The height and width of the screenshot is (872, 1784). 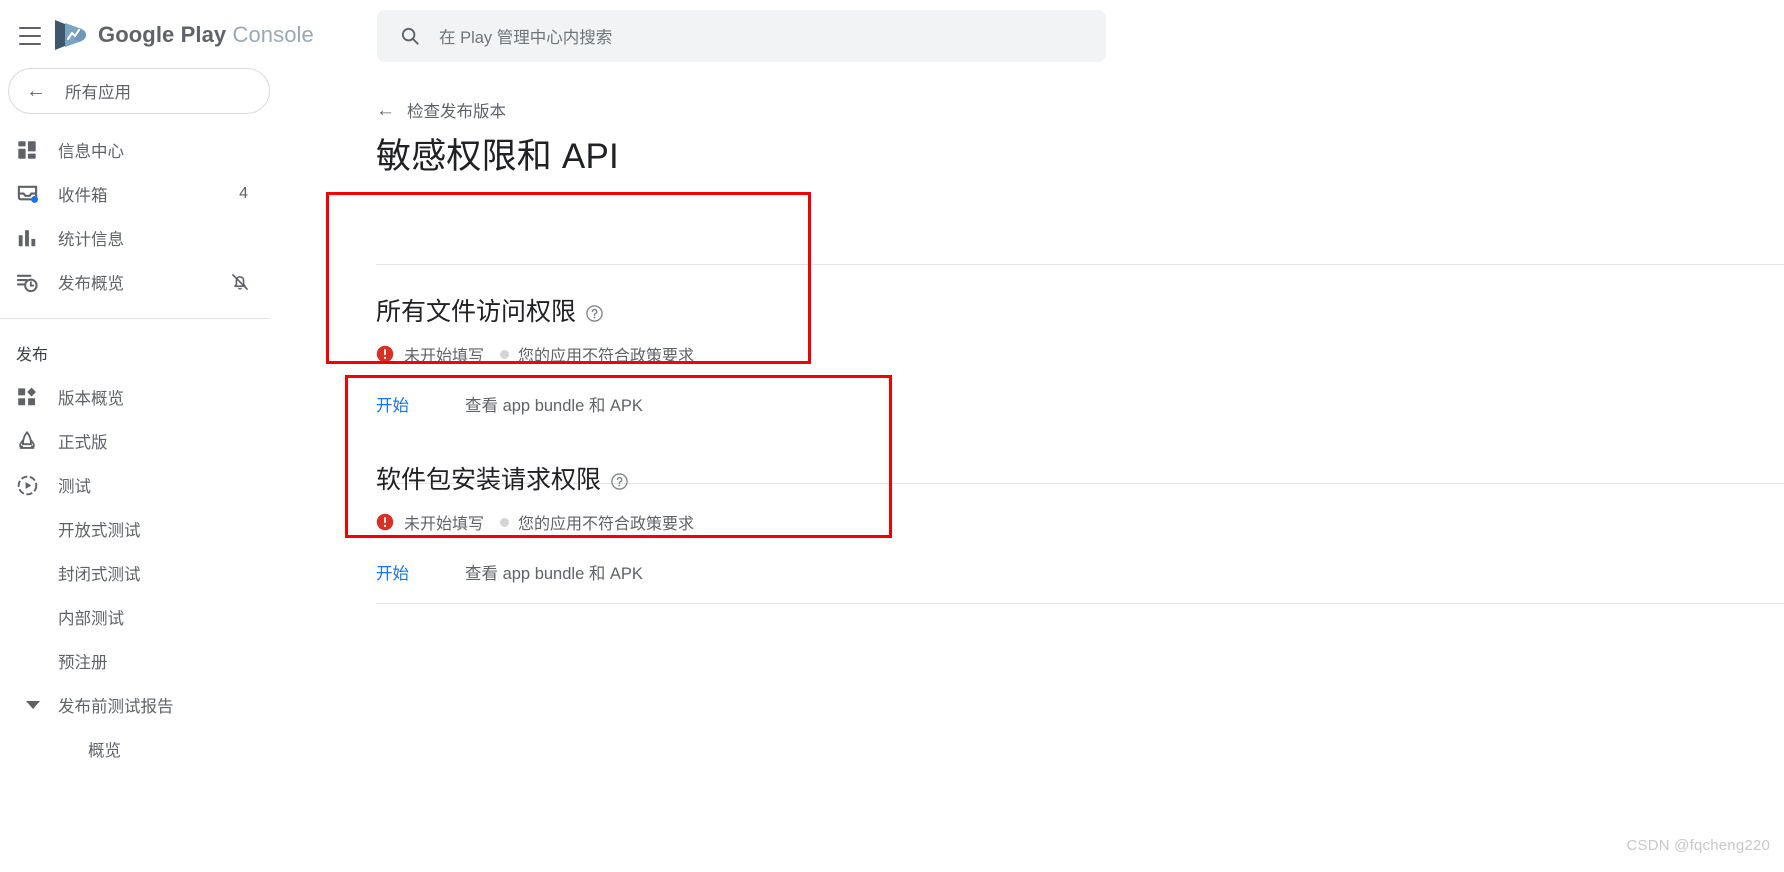 What do you see at coordinates (27, 397) in the screenshot?
I see `app-bundle-icon` at bounding box center [27, 397].